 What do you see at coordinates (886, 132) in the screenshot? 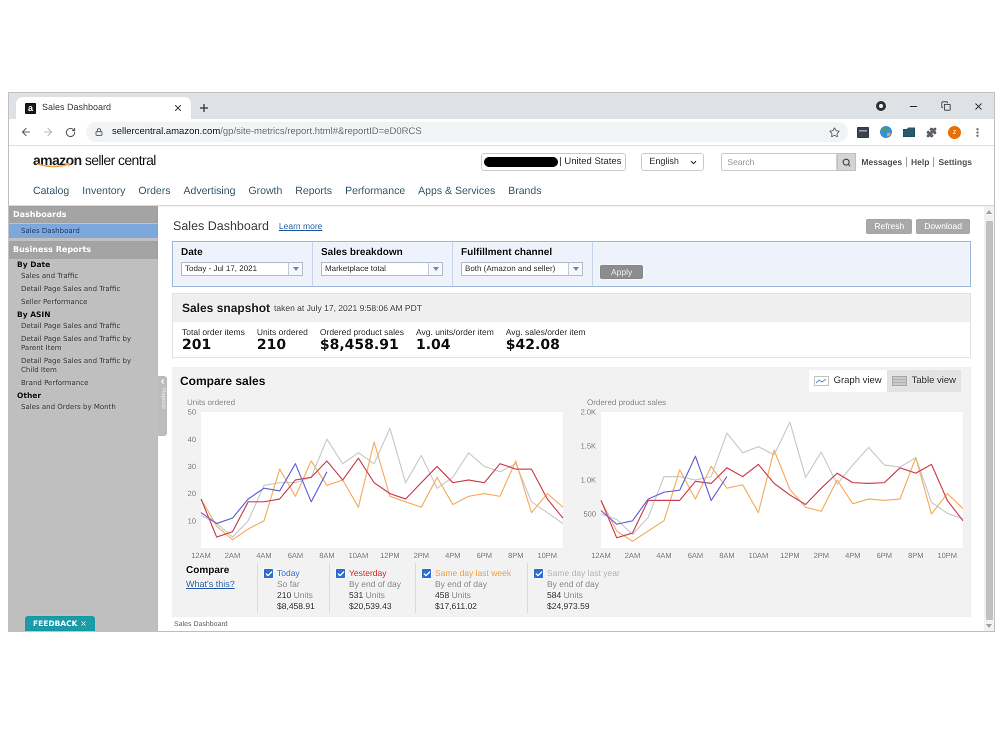
I see `globe-icon` at bounding box center [886, 132].